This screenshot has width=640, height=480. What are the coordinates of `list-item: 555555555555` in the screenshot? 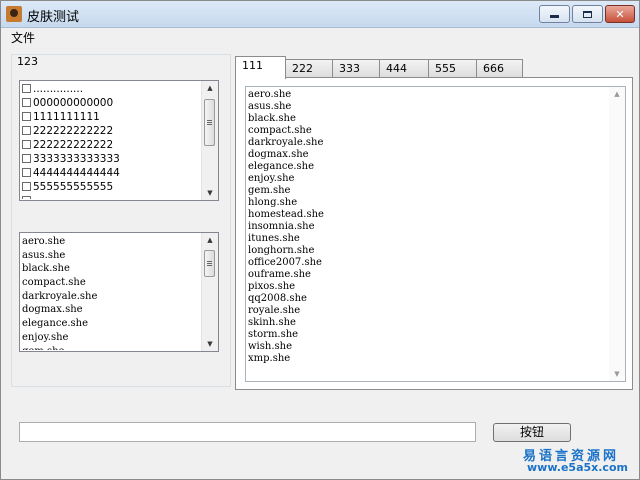 It's located at (111, 187).